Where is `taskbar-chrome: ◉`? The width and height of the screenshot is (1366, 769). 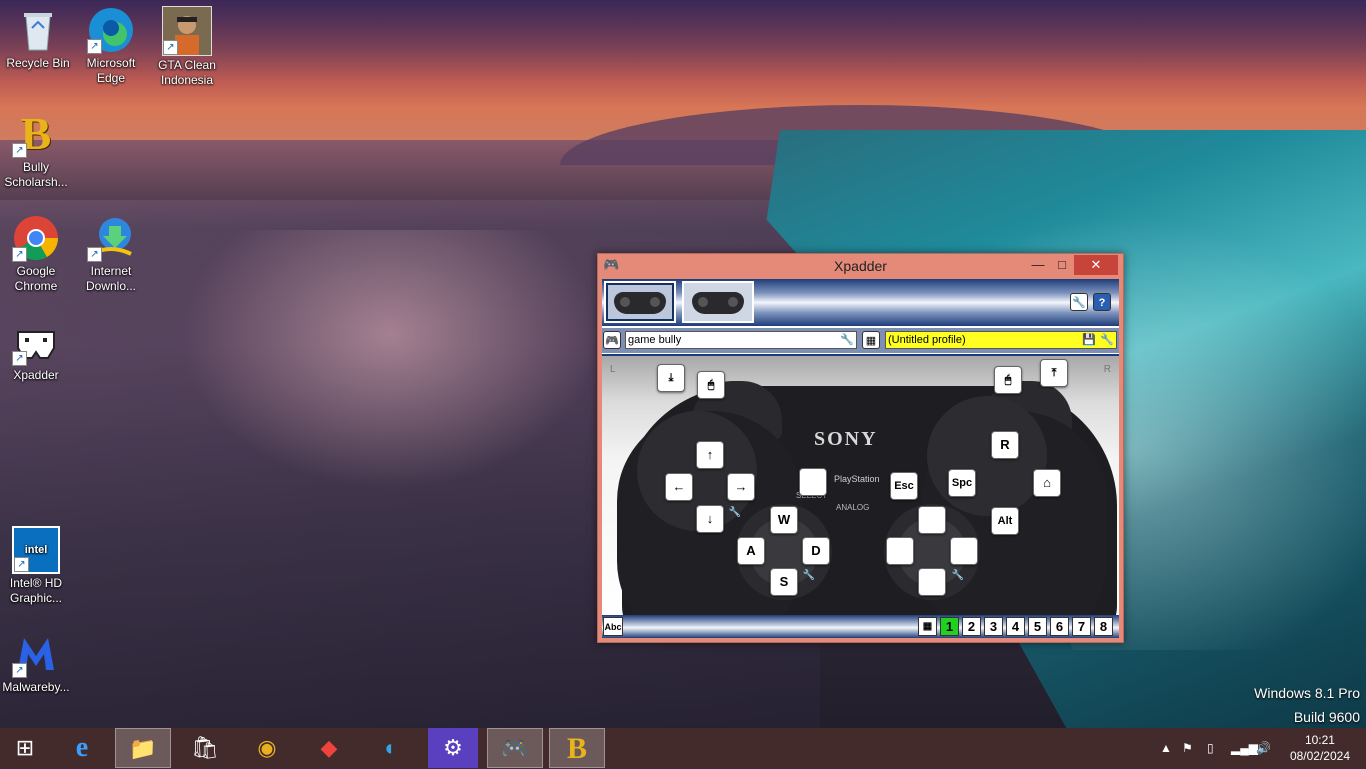
taskbar-chrome: ◉ is located at coordinates (267, 748).